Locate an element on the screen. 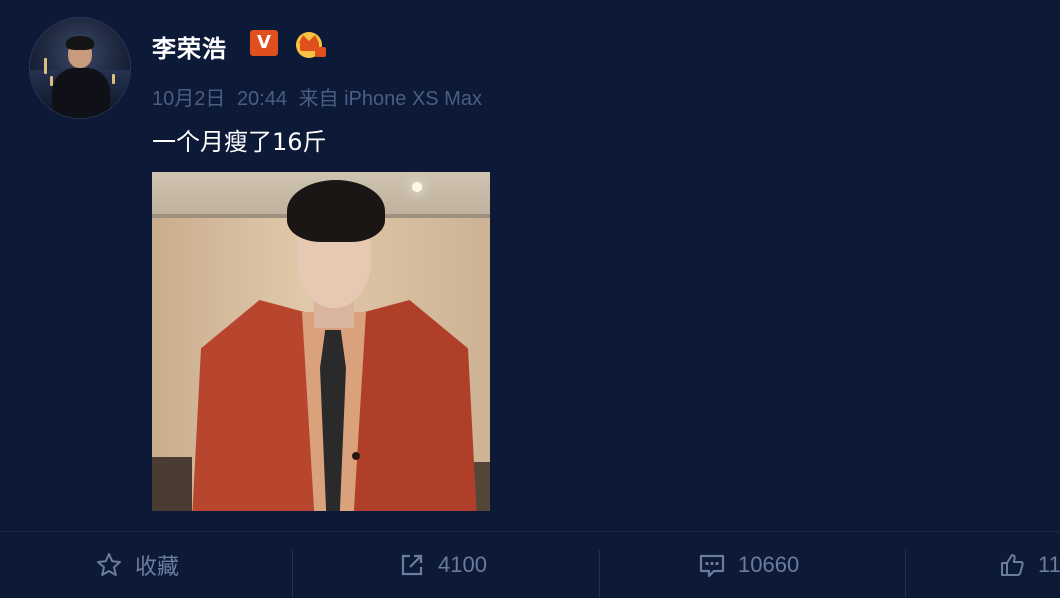 The height and width of the screenshot is (598, 1060). repost-icon is located at coordinates (412, 564).